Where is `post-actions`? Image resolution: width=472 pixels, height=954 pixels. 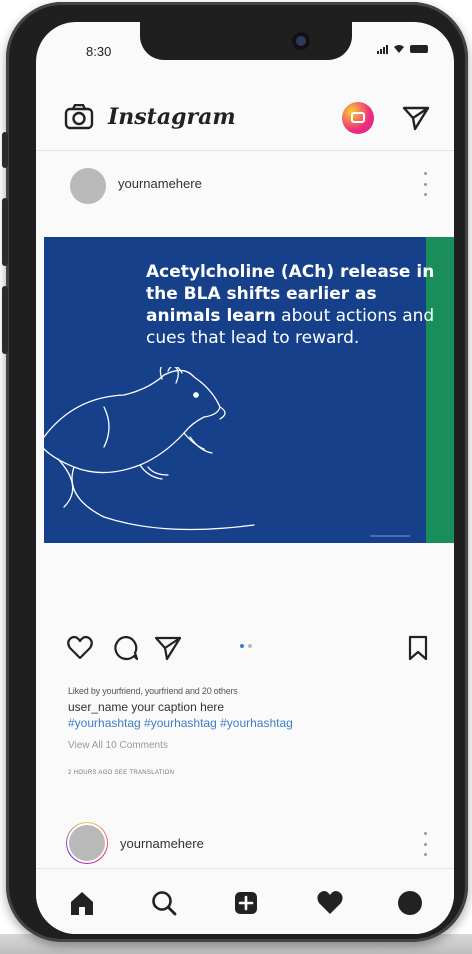 post-actions is located at coordinates (245, 648).